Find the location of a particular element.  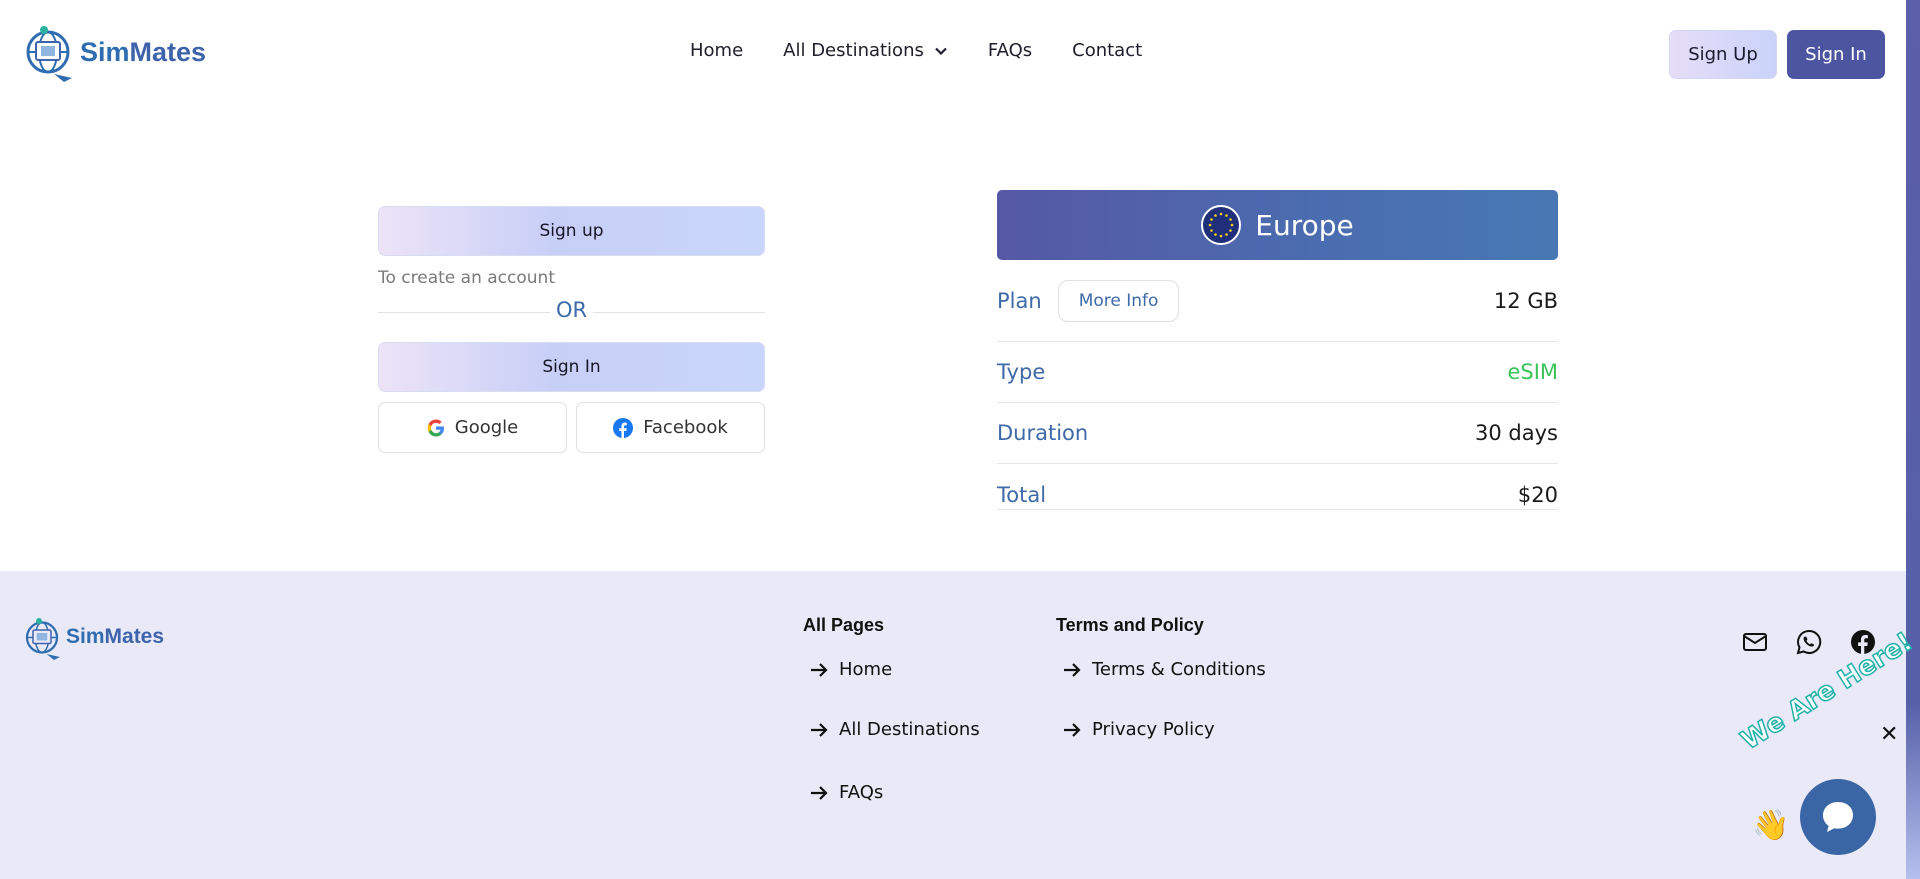

wave-hand-icon: 👋 is located at coordinates (1771, 825).